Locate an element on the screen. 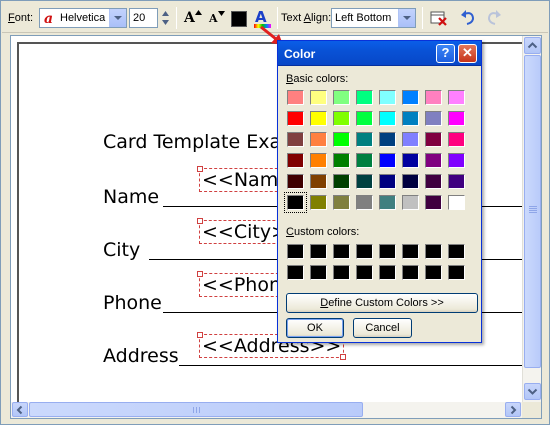 This screenshot has height=425, width=550. current-color-swatch is located at coordinates (240, 18).